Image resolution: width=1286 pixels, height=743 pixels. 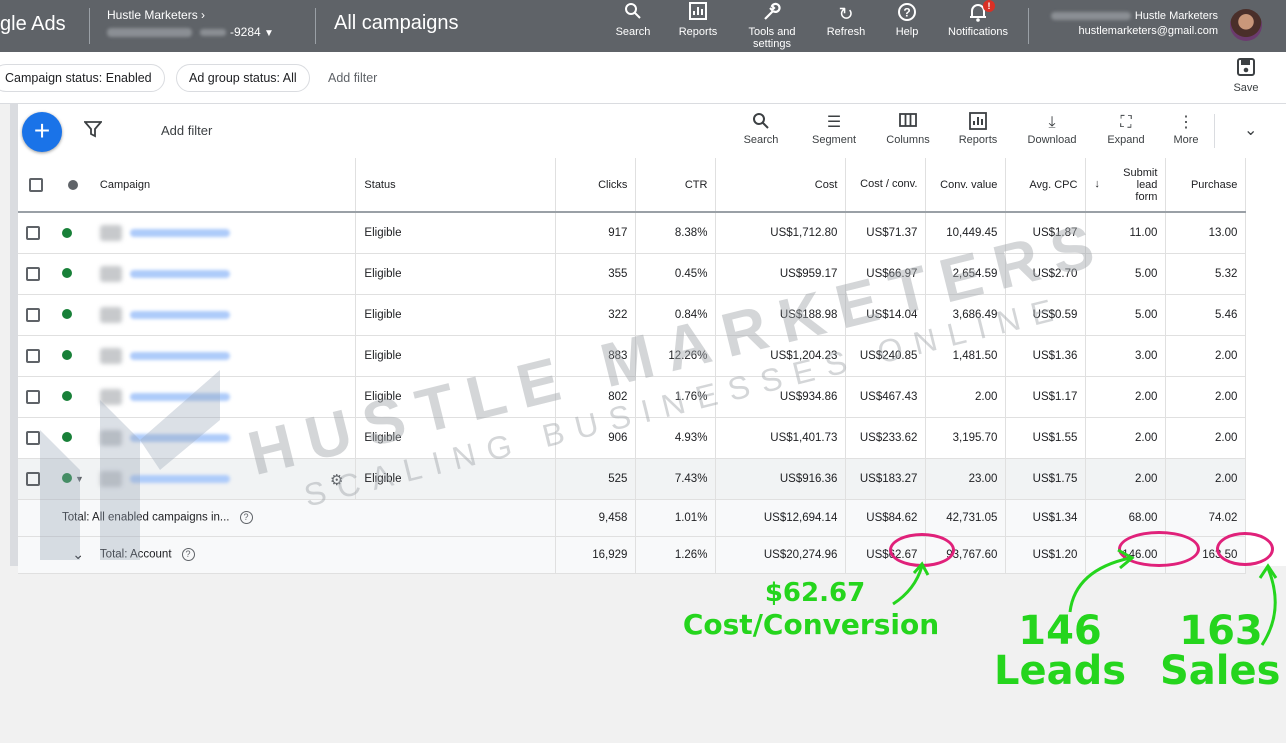 I want to click on status-header: Status, so click(x=456, y=185).